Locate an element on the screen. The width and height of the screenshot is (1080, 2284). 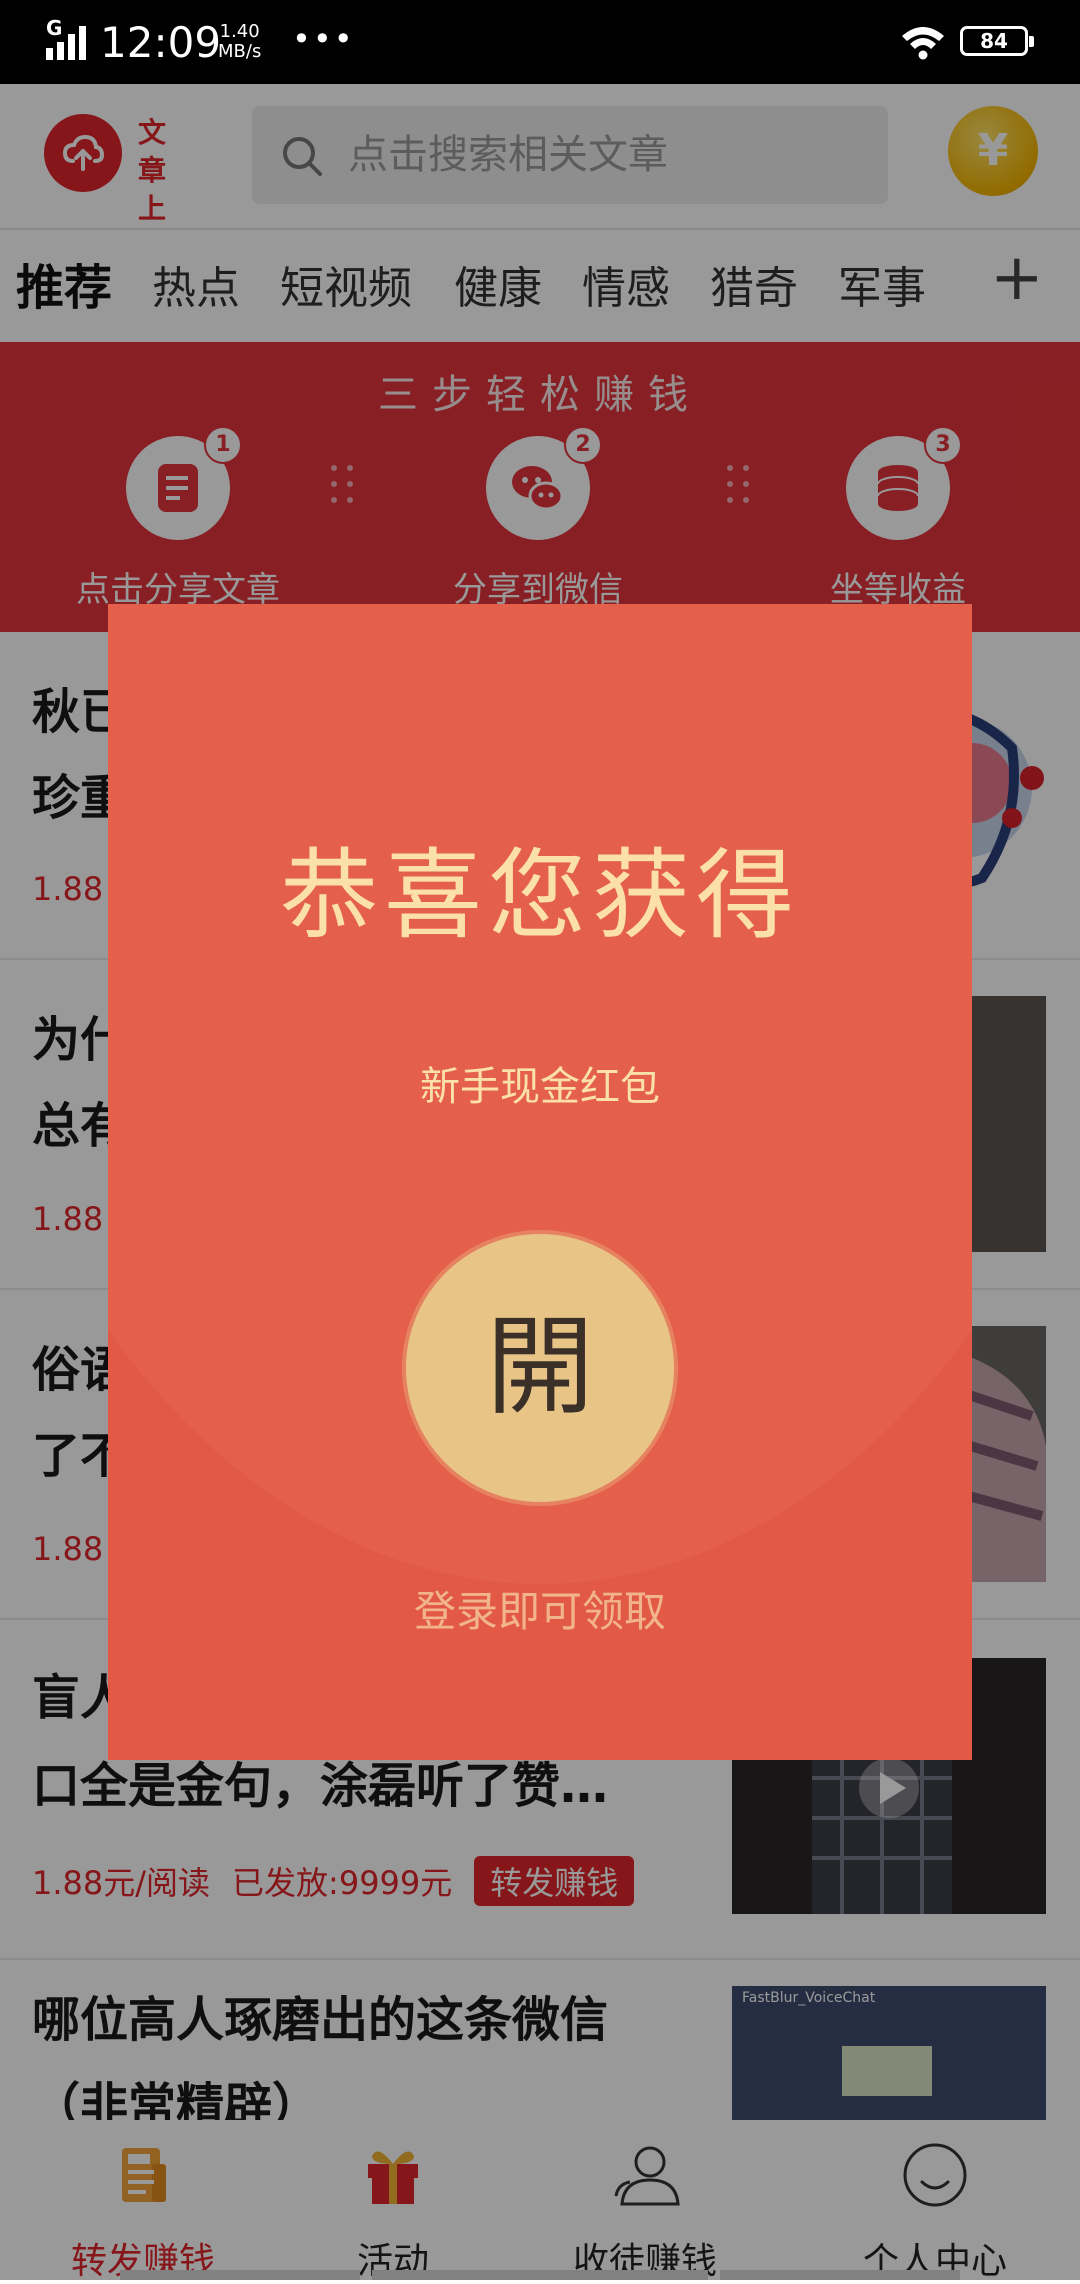
clock: 12:09 is located at coordinates (161, 42).